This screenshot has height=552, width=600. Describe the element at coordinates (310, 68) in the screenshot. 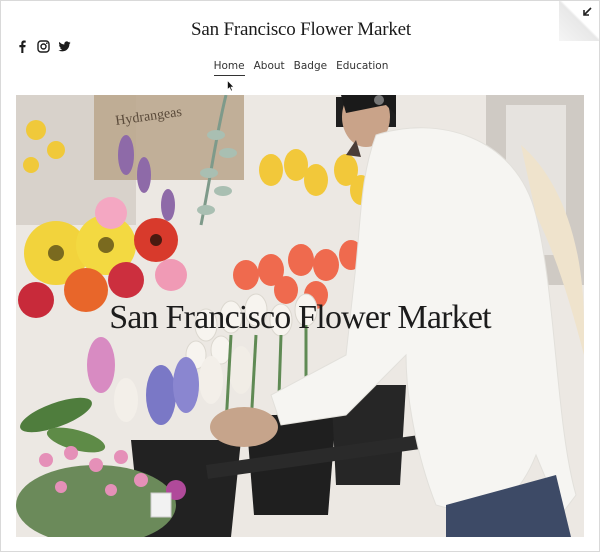

I see `nav-item-badge: Badge` at that location.